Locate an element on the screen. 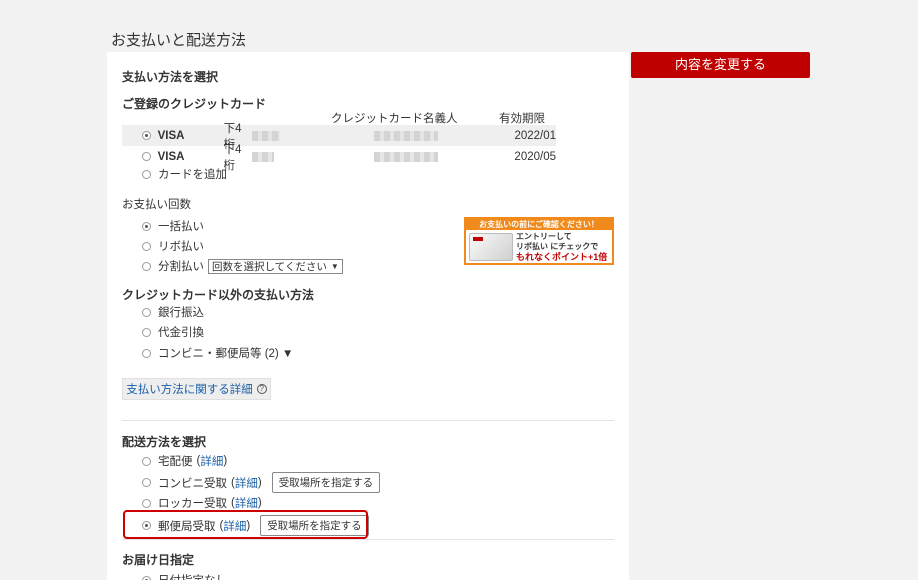 This screenshot has width=918, height=580. installment-revolving-label: リボ払い is located at coordinates (181, 247).